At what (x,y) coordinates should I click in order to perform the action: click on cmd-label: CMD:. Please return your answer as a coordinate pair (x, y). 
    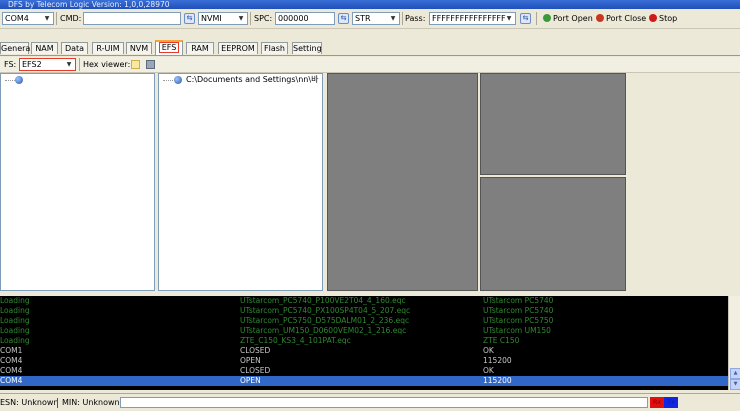
    Looking at the image, I should click on (71, 18).